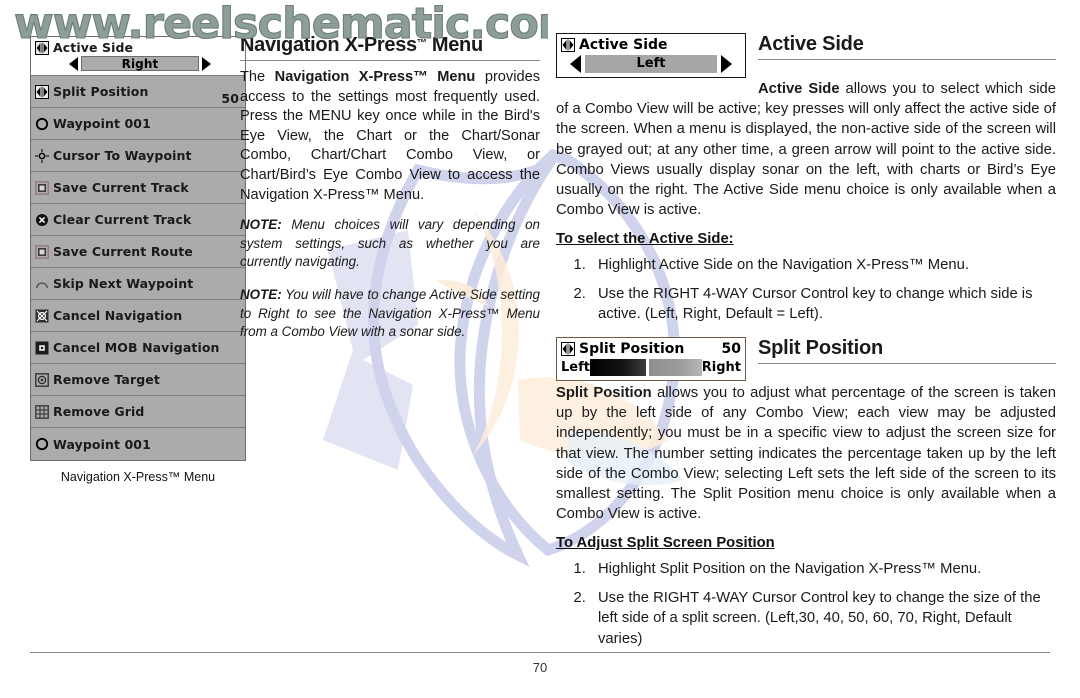 Image resolution: width=1080 pixels, height=698 pixels. I want to click on split-position-widget: Split Position 50 Left Right, so click(651, 358).